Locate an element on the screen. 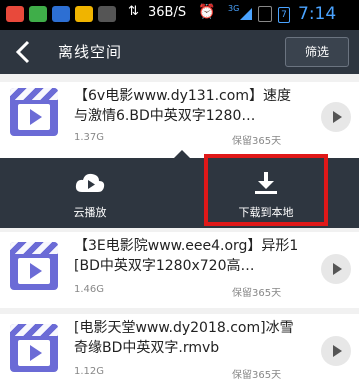 This screenshot has width=359, height=390. app-icon is located at coordinates (84, 14).